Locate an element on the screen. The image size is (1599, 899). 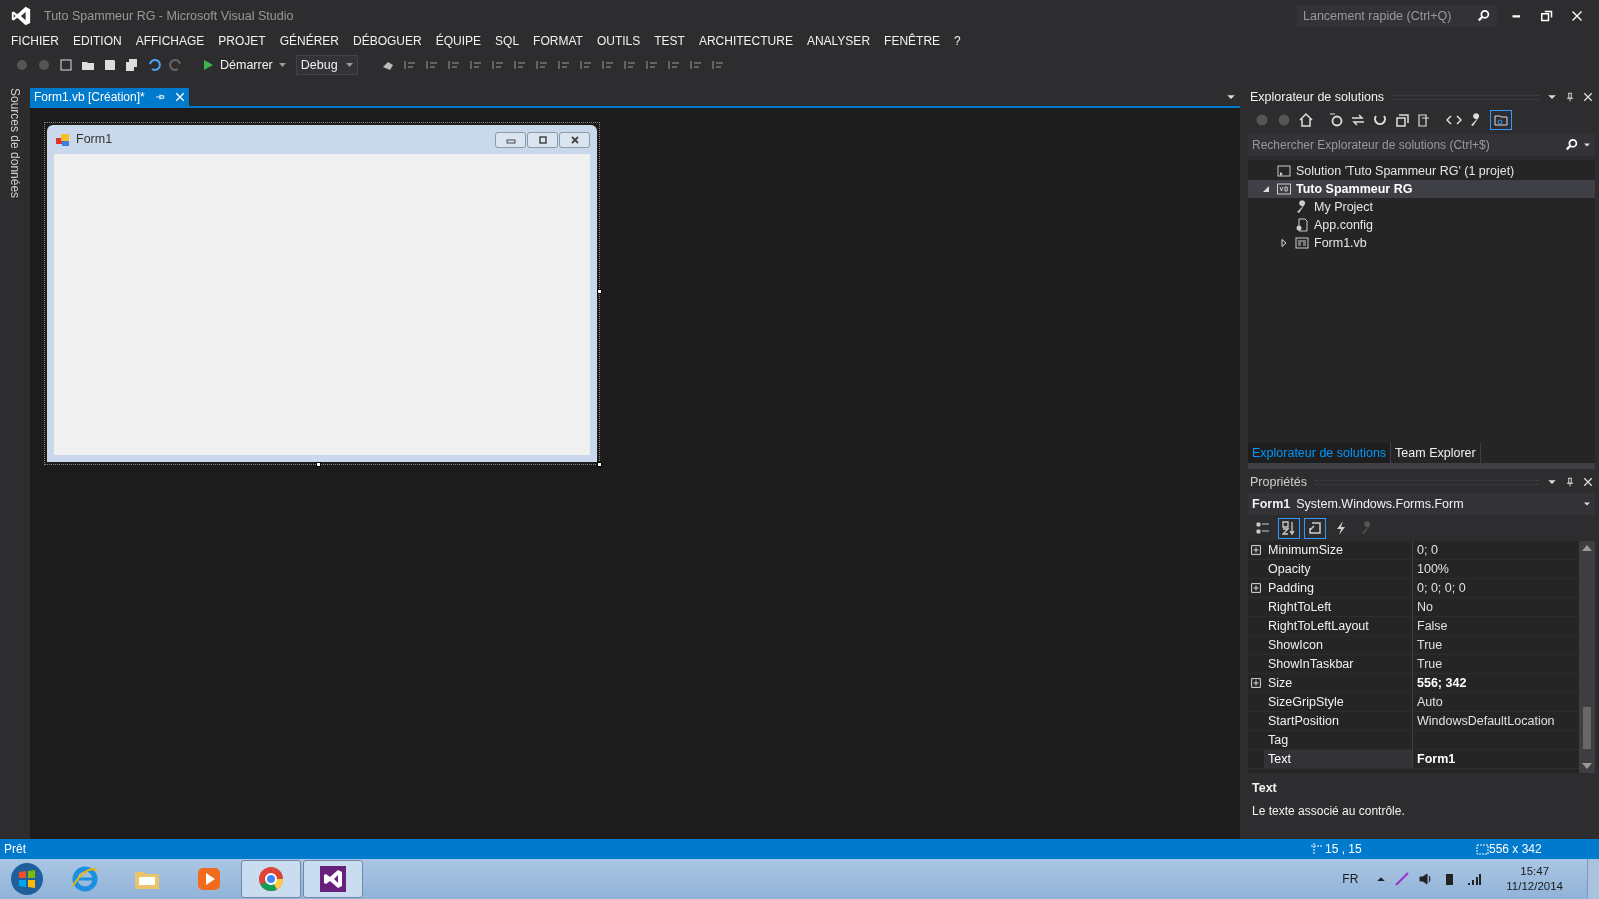
menu-item: FICHIER is located at coordinates (35, 41).